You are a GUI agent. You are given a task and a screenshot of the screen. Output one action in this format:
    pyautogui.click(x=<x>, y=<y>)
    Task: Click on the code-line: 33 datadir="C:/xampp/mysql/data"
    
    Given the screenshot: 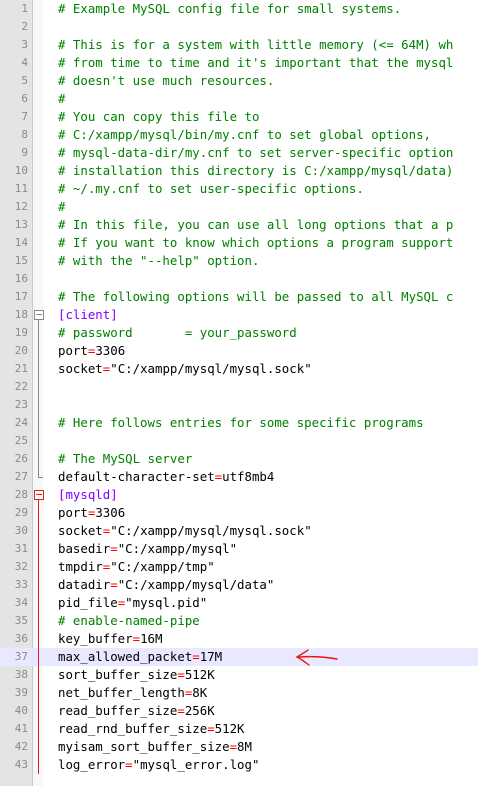 What is the action you would take?
    pyautogui.click(x=239, y=585)
    